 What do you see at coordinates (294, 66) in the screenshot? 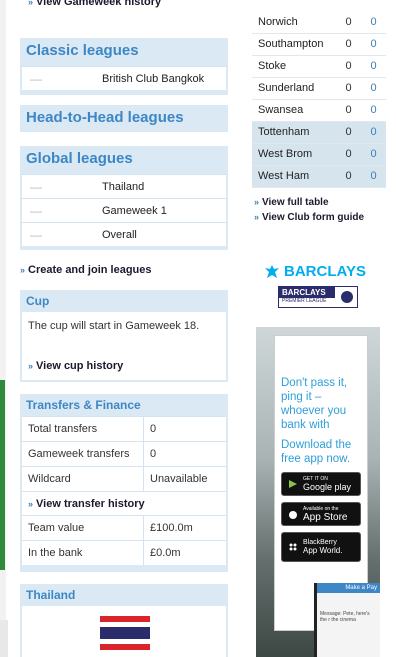
I see `team-name: Stoke` at bounding box center [294, 66].